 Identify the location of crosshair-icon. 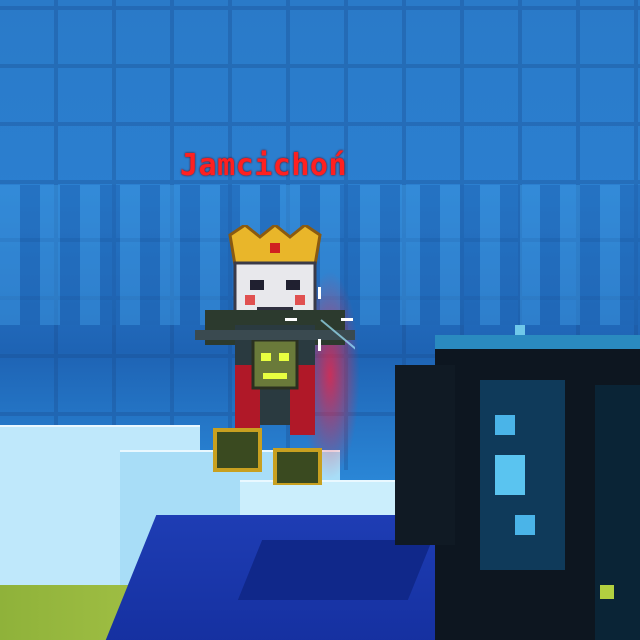
(320, 319).